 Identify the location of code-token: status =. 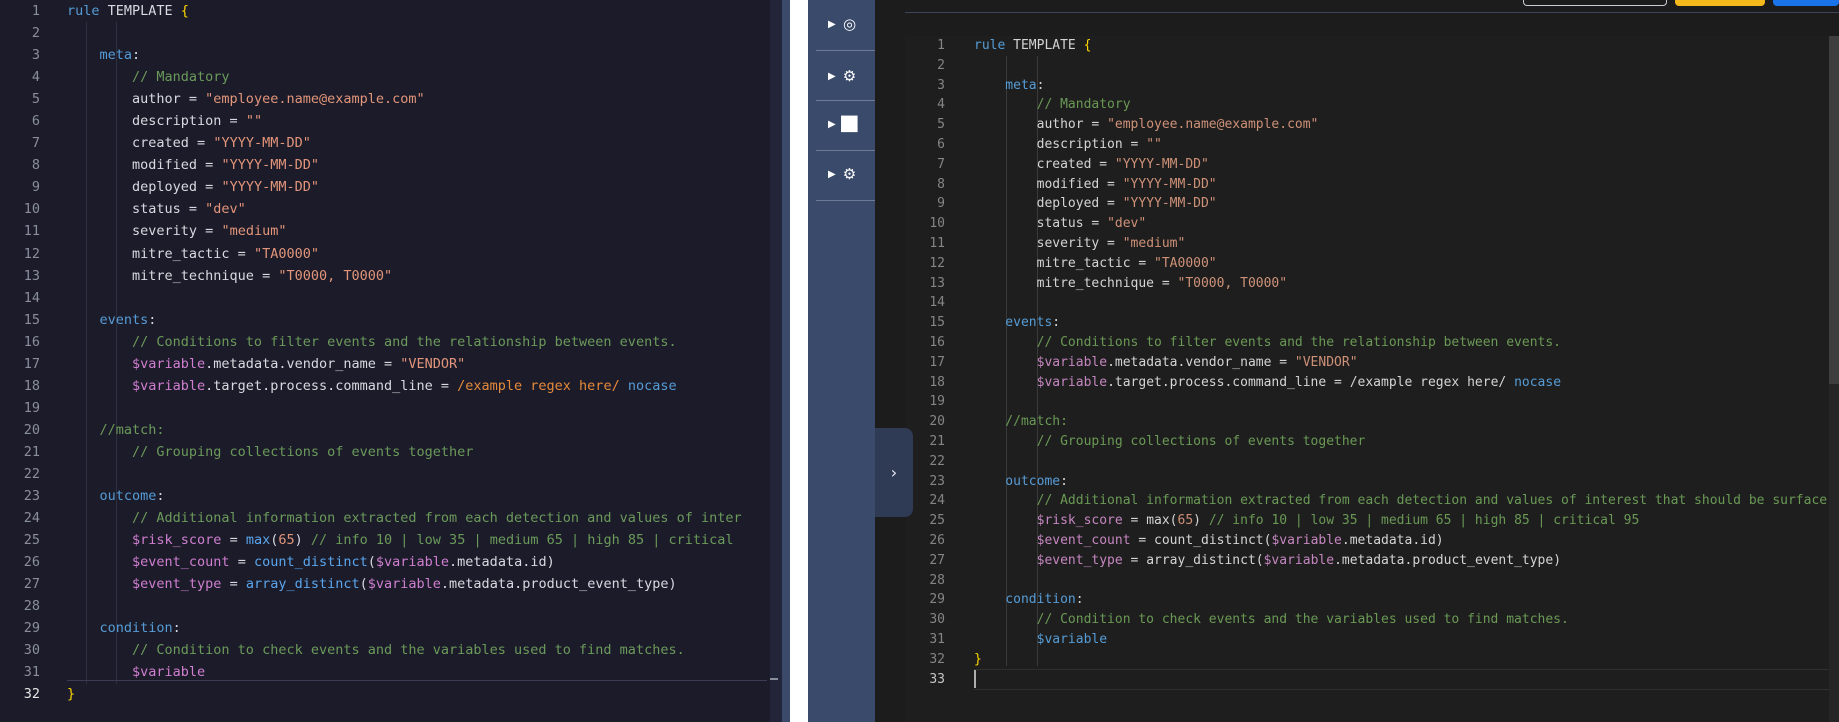
(1041, 224).